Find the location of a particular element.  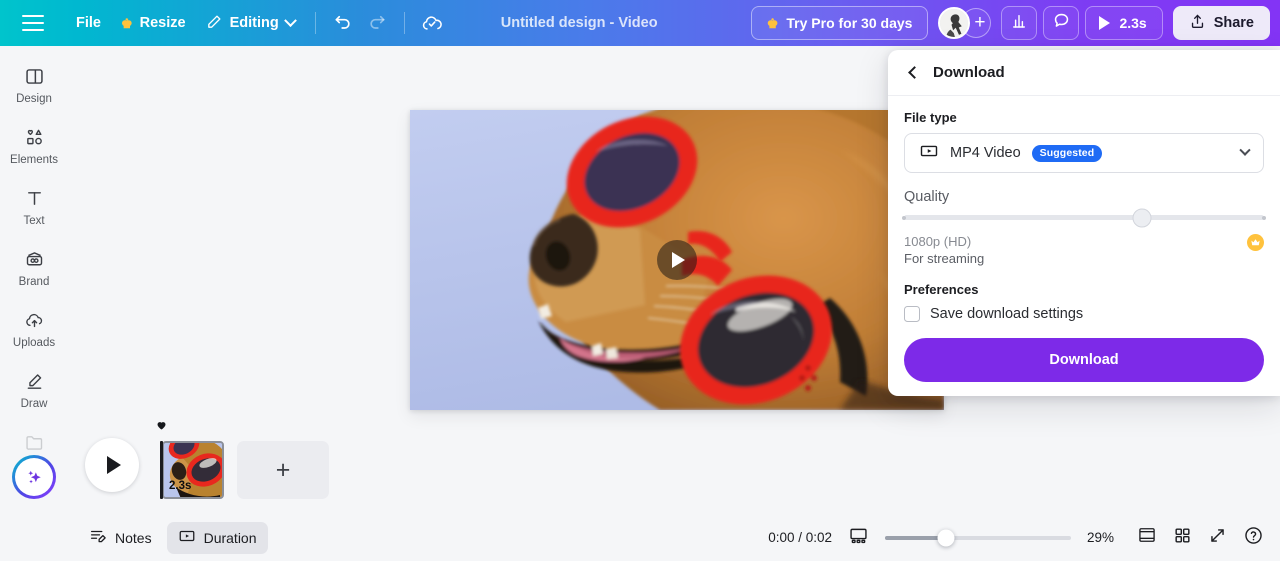

sidebar-item-brand: Brand is located at coordinates (34, 268).